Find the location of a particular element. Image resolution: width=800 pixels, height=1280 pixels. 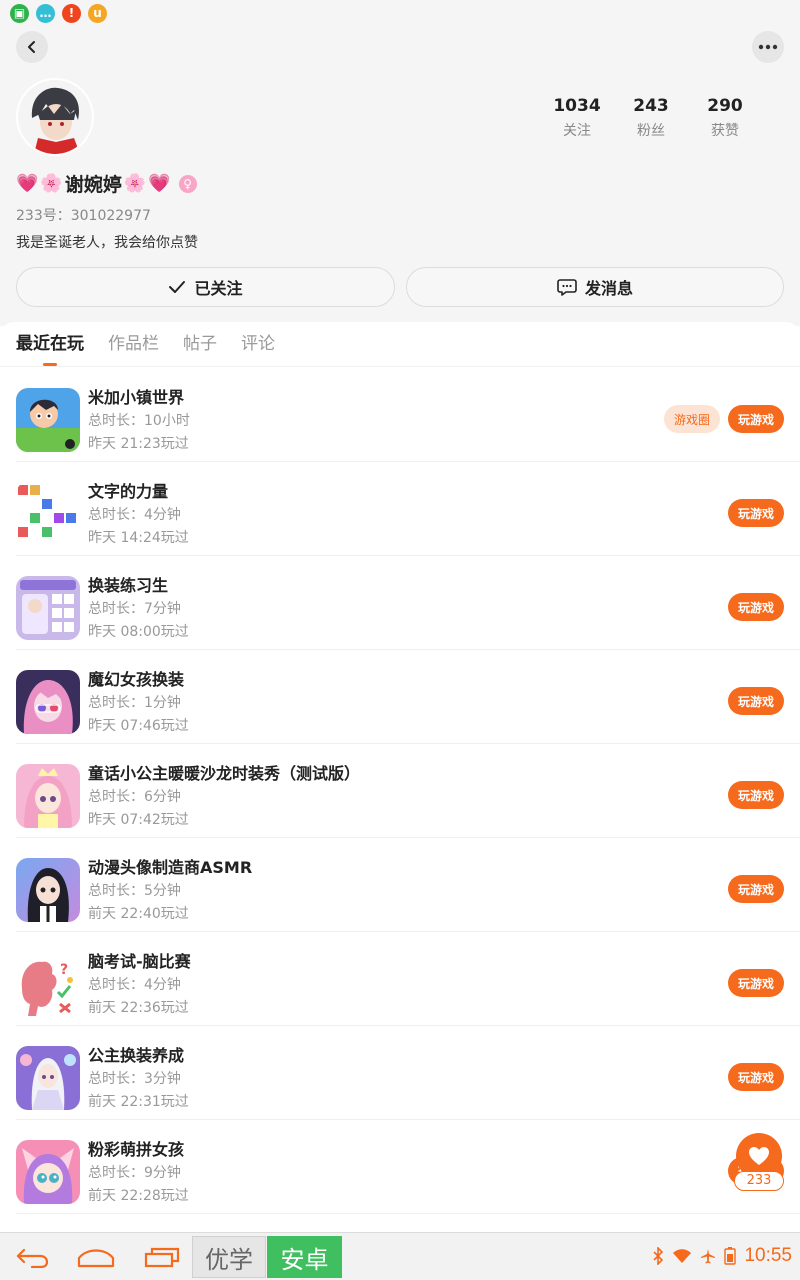

system-tray: 10:55 is located at coordinates (722, 1256).